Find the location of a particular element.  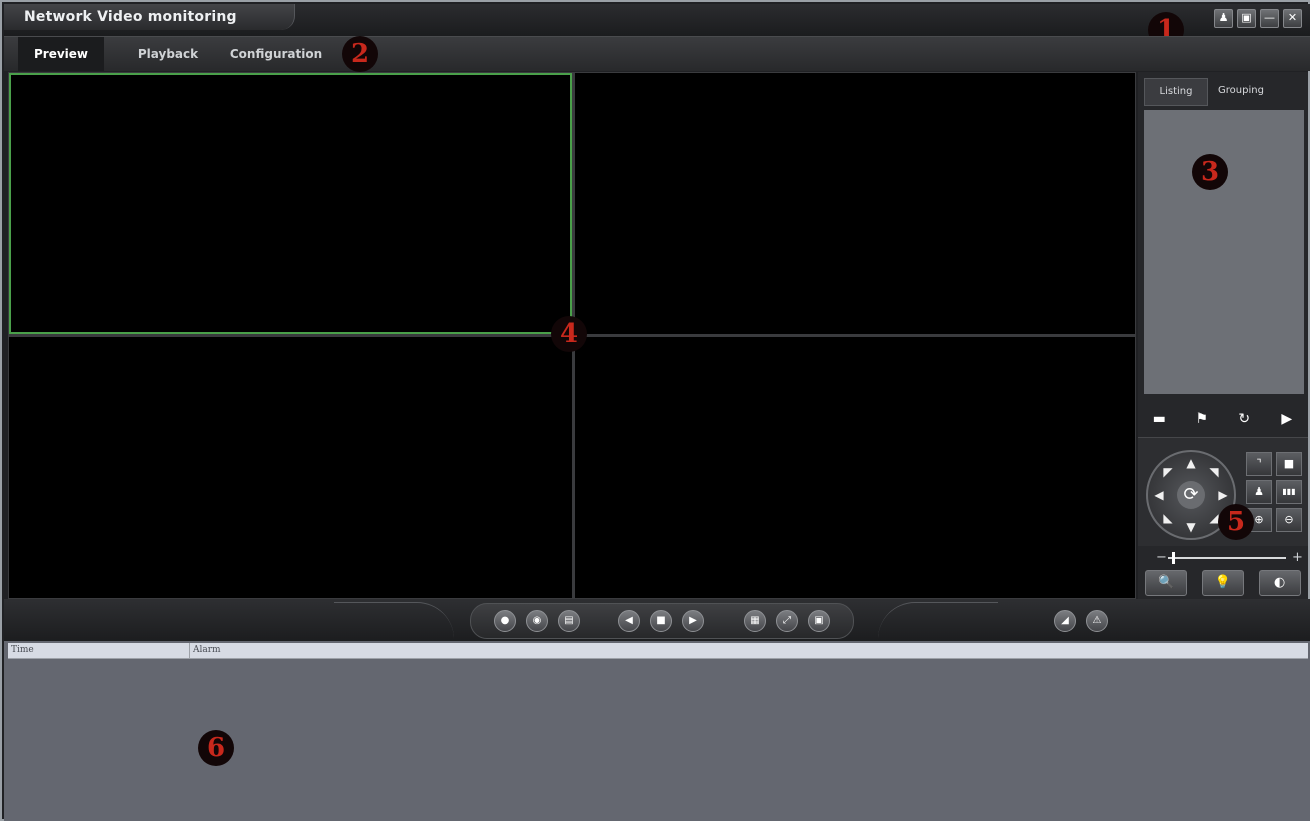

speed-slider: − + is located at coordinates (1223, 558).